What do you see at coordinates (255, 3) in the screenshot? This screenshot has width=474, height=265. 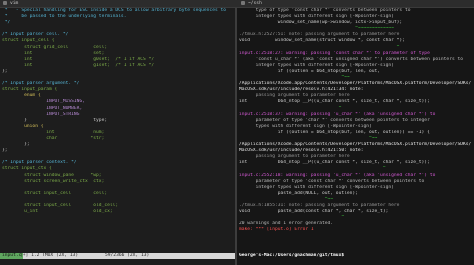 I see `tab-ssh-label: ~/ssh` at bounding box center [255, 3].